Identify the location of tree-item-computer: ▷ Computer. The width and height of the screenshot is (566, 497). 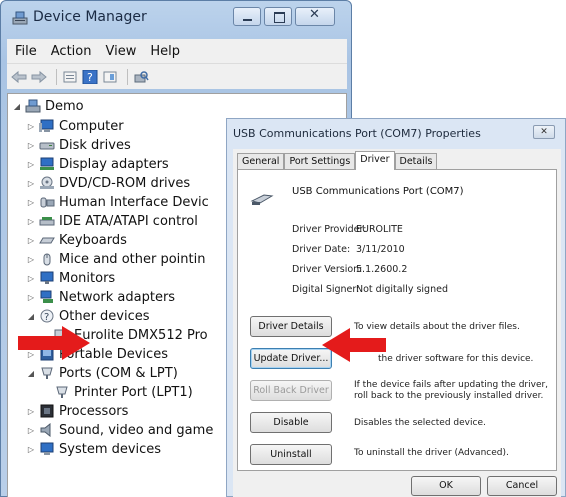
(75, 126).